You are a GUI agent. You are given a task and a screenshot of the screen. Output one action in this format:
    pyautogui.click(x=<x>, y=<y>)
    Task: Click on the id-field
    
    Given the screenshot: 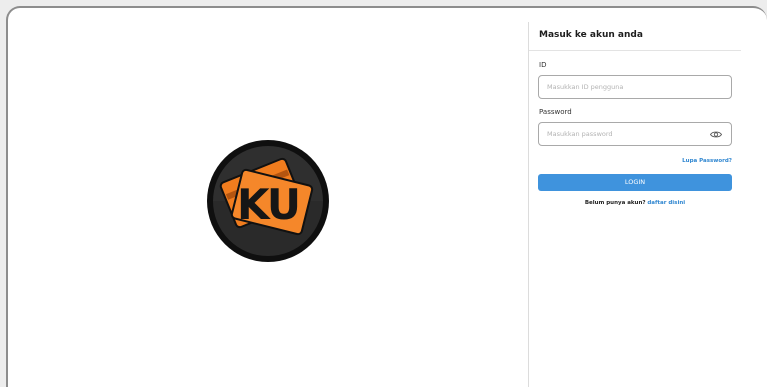 What is the action you would take?
    pyautogui.click(x=635, y=87)
    